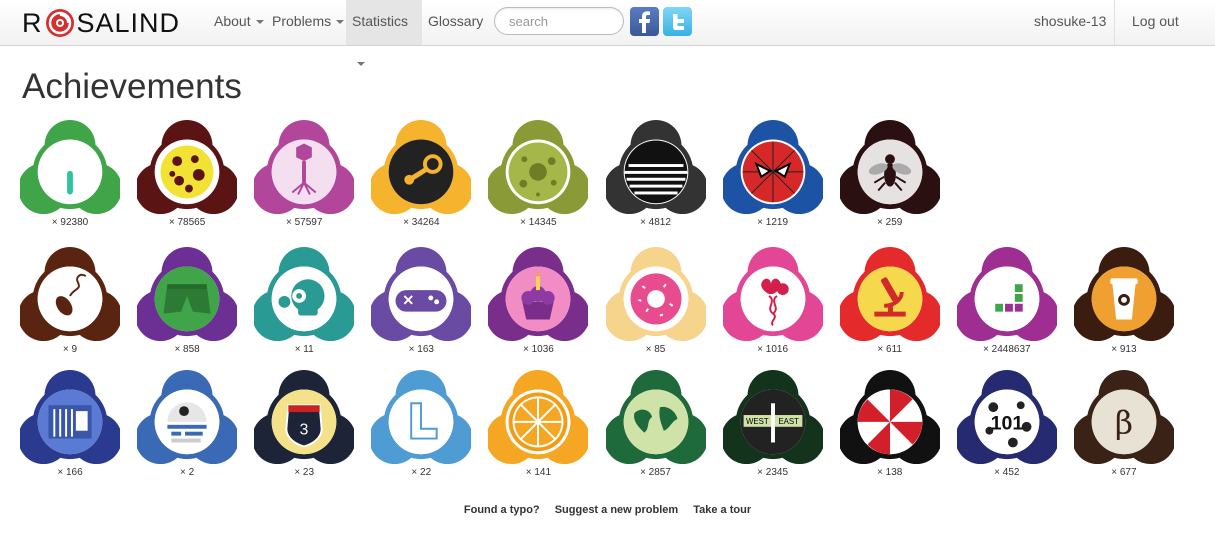 This screenshot has width=1215, height=537. Describe the element at coordinates (757, 421) in the screenshot. I see `svg-text: WEST` at that location.